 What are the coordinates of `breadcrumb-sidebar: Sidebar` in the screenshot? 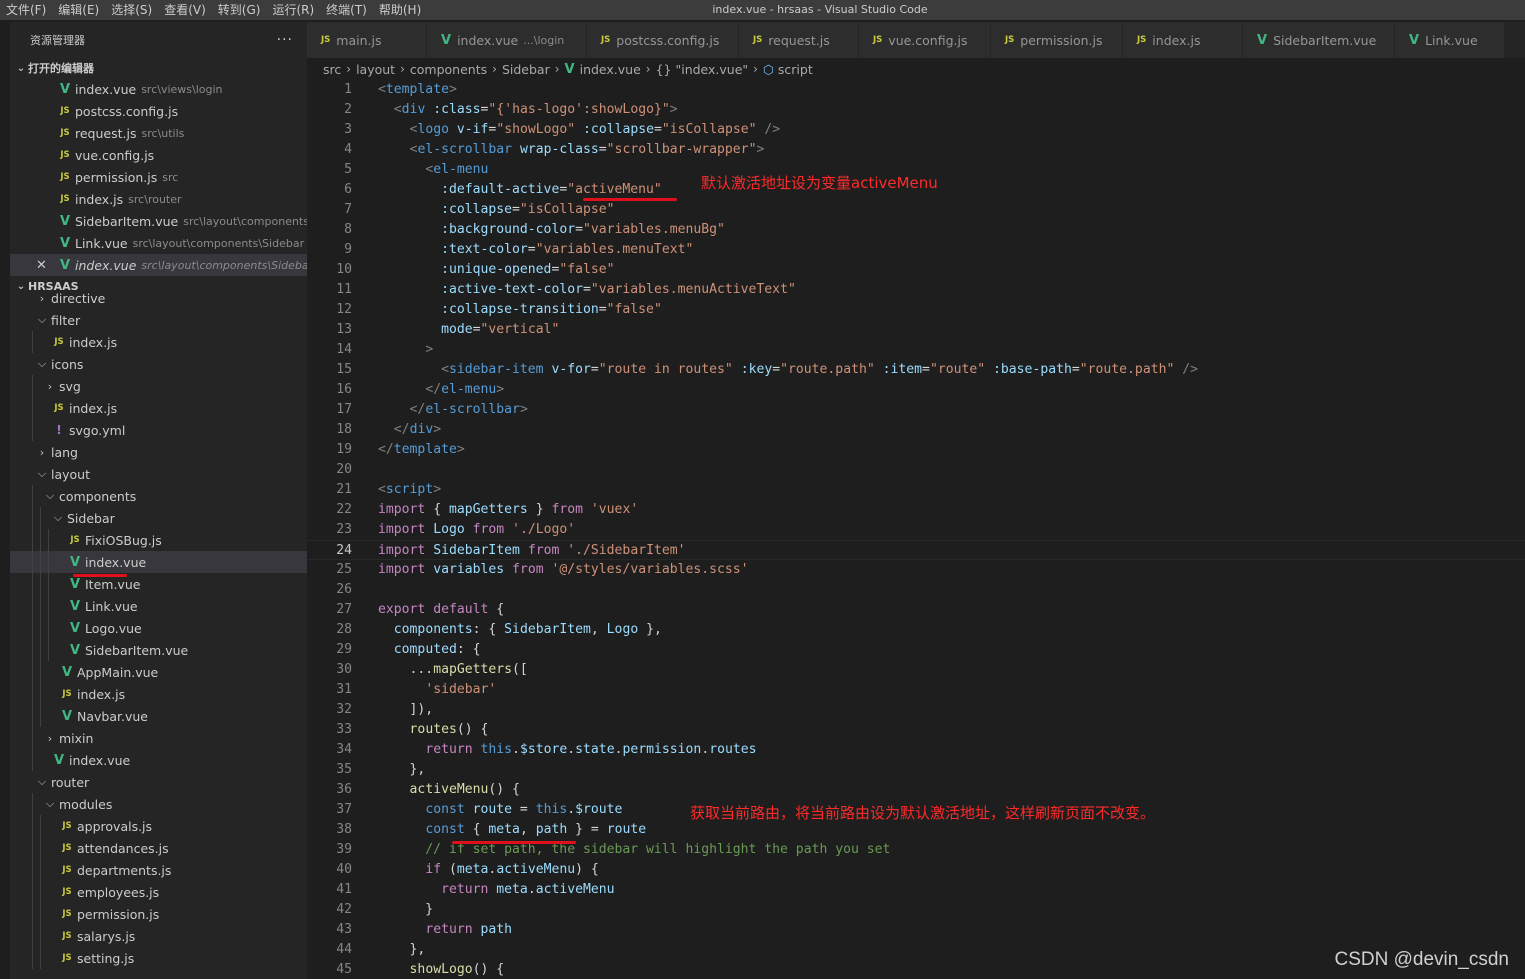 It's located at (526, 69).